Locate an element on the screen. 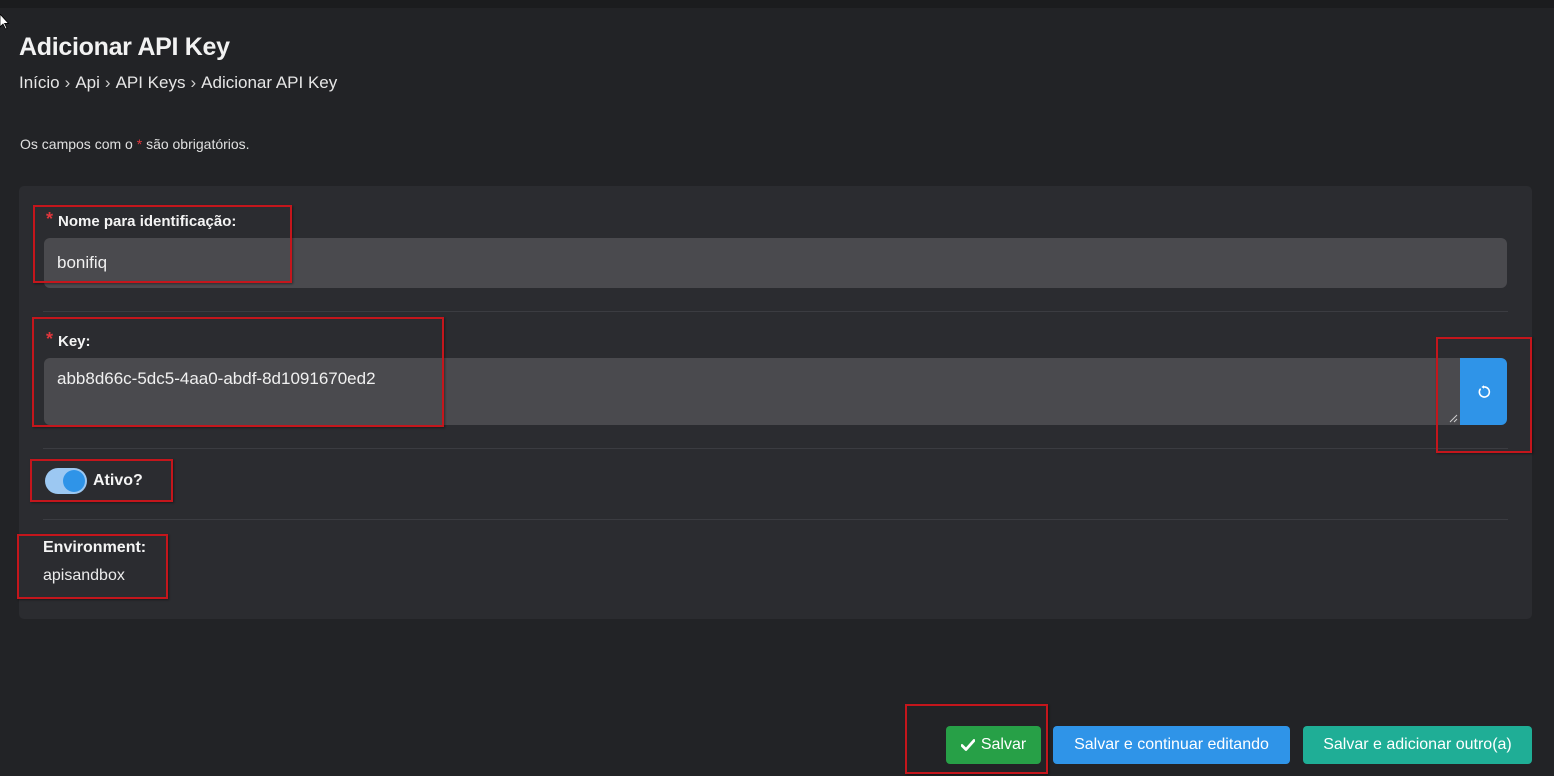  regenerate-key-button is located at coordinates (1483, 391).